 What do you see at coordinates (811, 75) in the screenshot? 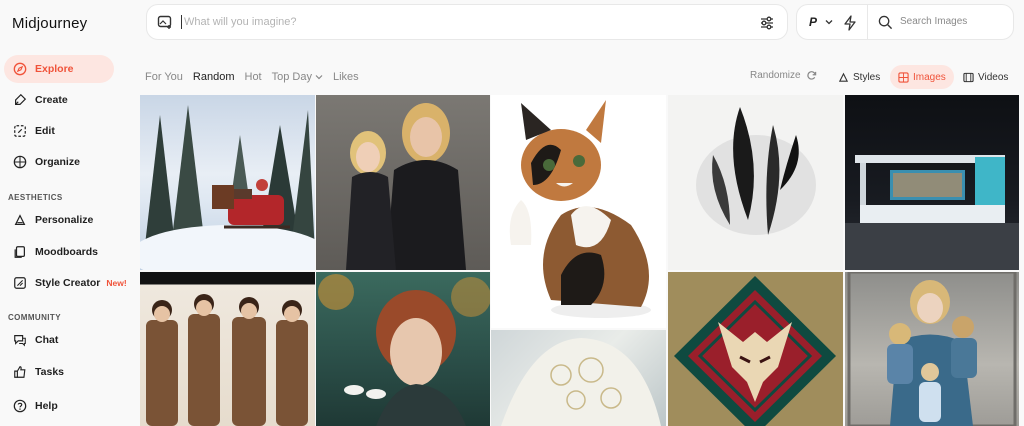
I see `refresh-icon` at bounding box center [811, 75].